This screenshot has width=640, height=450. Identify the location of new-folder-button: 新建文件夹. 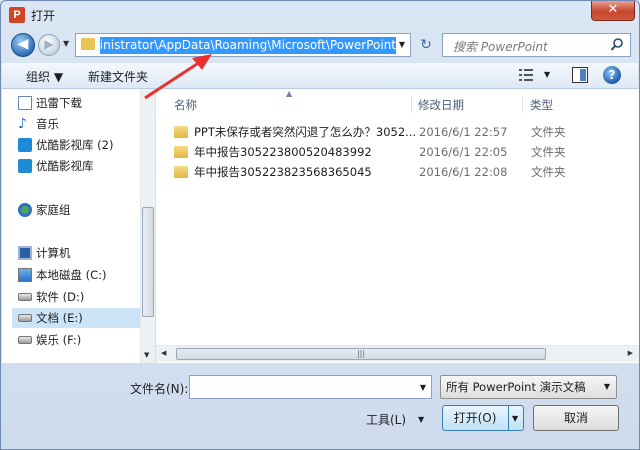
(118, 76).